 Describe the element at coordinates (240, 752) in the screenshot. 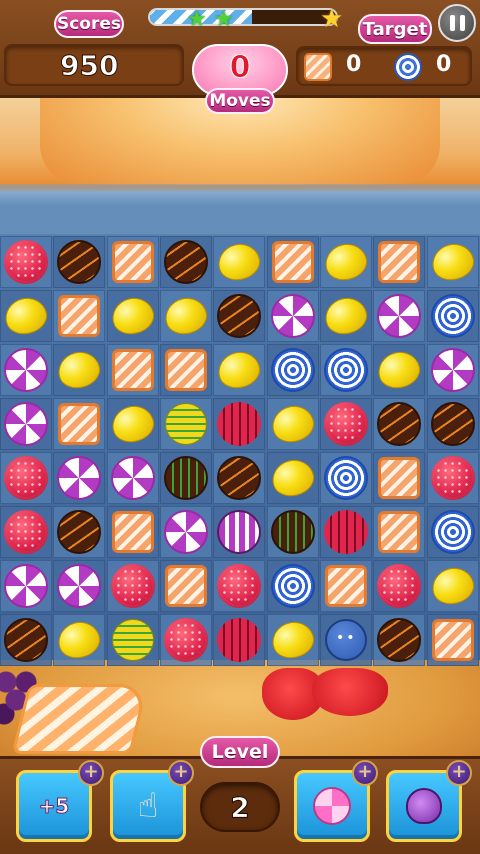

I see `level-label: Level` at that location.